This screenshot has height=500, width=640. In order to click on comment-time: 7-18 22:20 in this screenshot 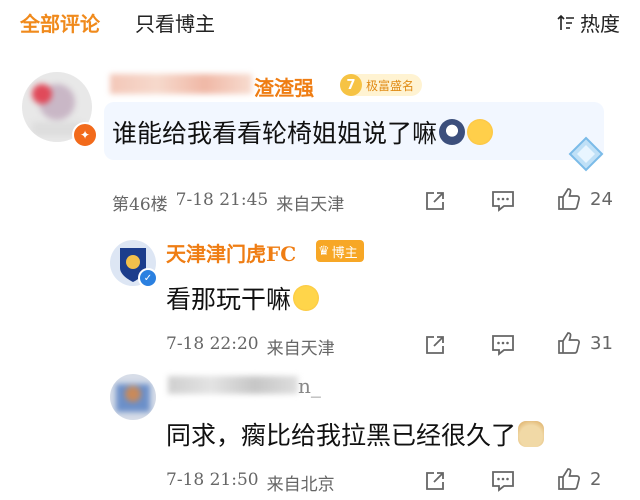, I will do `click(212, 344)`.